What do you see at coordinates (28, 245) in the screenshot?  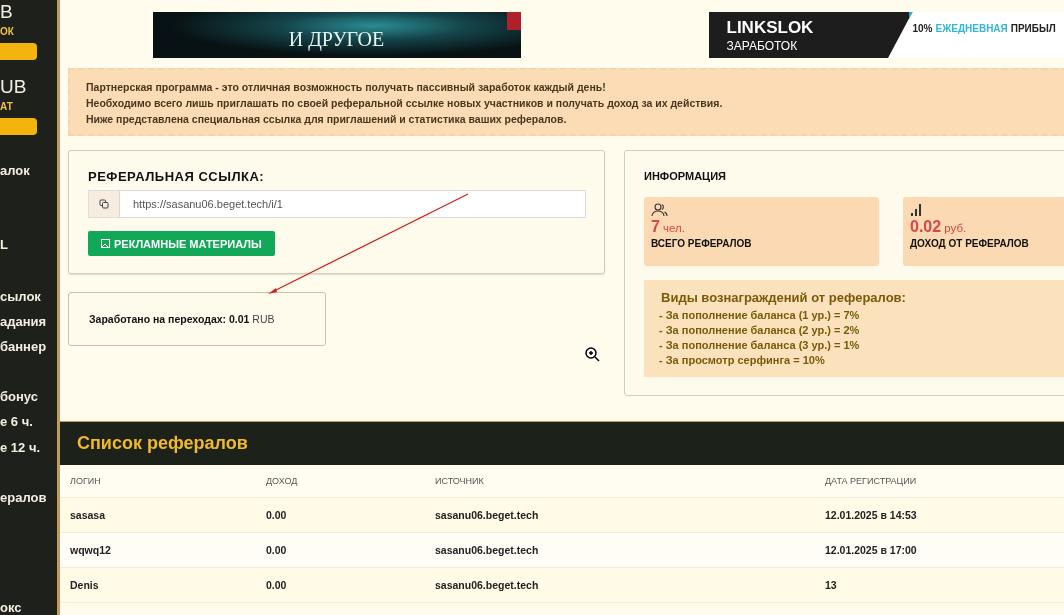 I see `sidebar-item: L` at bounding box center [28, 245].